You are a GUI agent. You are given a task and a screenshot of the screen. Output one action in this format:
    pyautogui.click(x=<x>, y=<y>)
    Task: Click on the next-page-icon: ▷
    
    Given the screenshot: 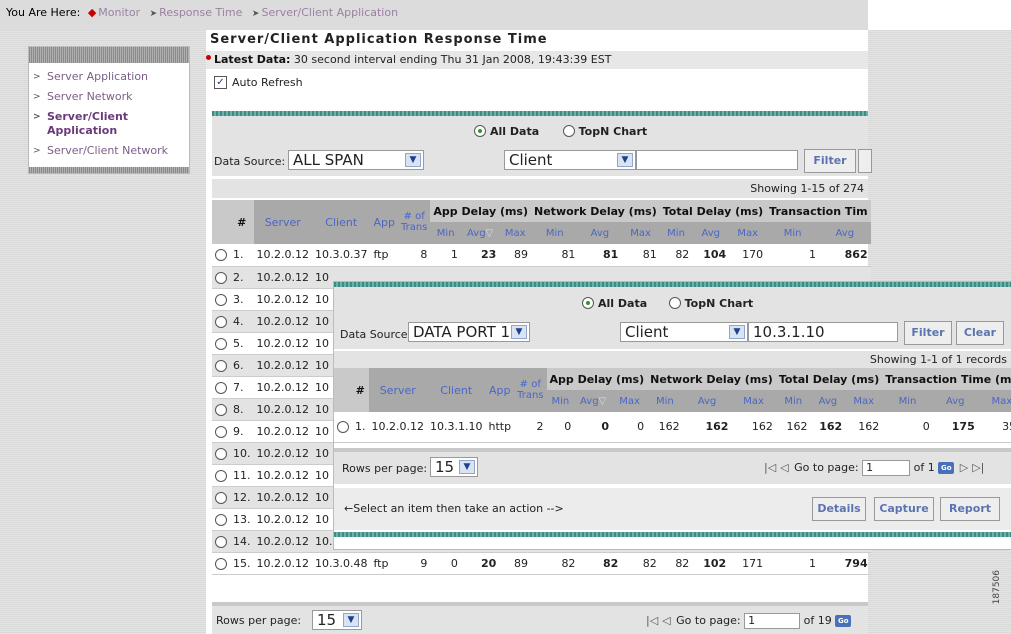 What is the action you would take?
    pyautogui.click(x=964, y=467)
    